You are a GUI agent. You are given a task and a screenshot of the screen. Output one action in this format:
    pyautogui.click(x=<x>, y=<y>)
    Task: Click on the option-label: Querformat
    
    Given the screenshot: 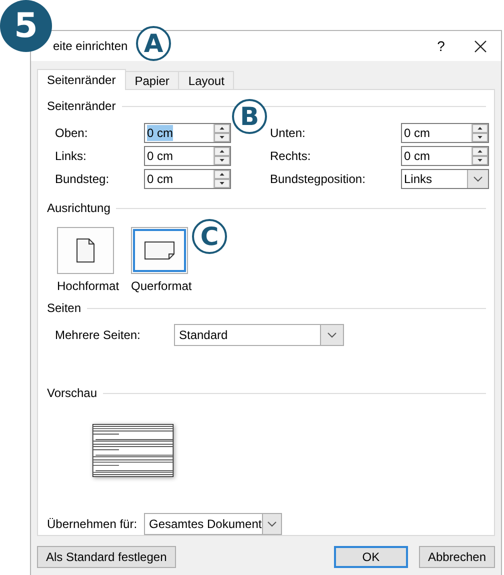 What is the action you would take?
    pyautogui.click(x=161, y=286)
    